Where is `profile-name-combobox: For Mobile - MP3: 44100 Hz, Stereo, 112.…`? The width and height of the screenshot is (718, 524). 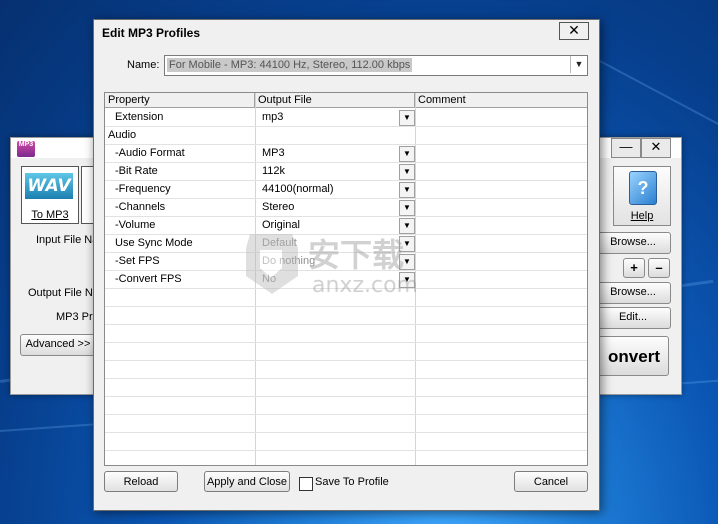 profile-name-combobox: For Mobile - MP3: 44100 Hz, Stereo, 112.… is located at coordinates (376, 65).